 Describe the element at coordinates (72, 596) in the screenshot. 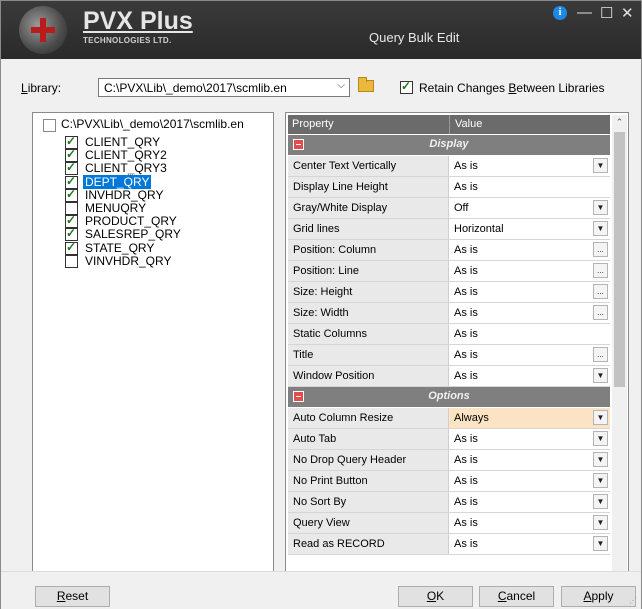

I see `reset-button: Reset` at that location.